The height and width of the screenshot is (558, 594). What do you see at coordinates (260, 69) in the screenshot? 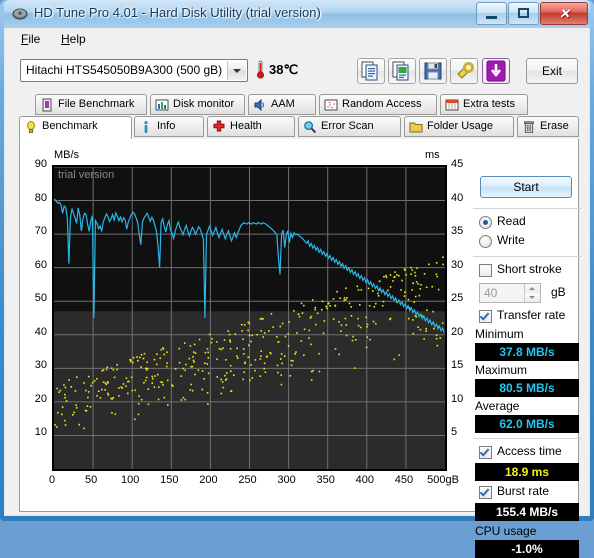
I see `thermometer-icon` at bounding box center [260, 69].